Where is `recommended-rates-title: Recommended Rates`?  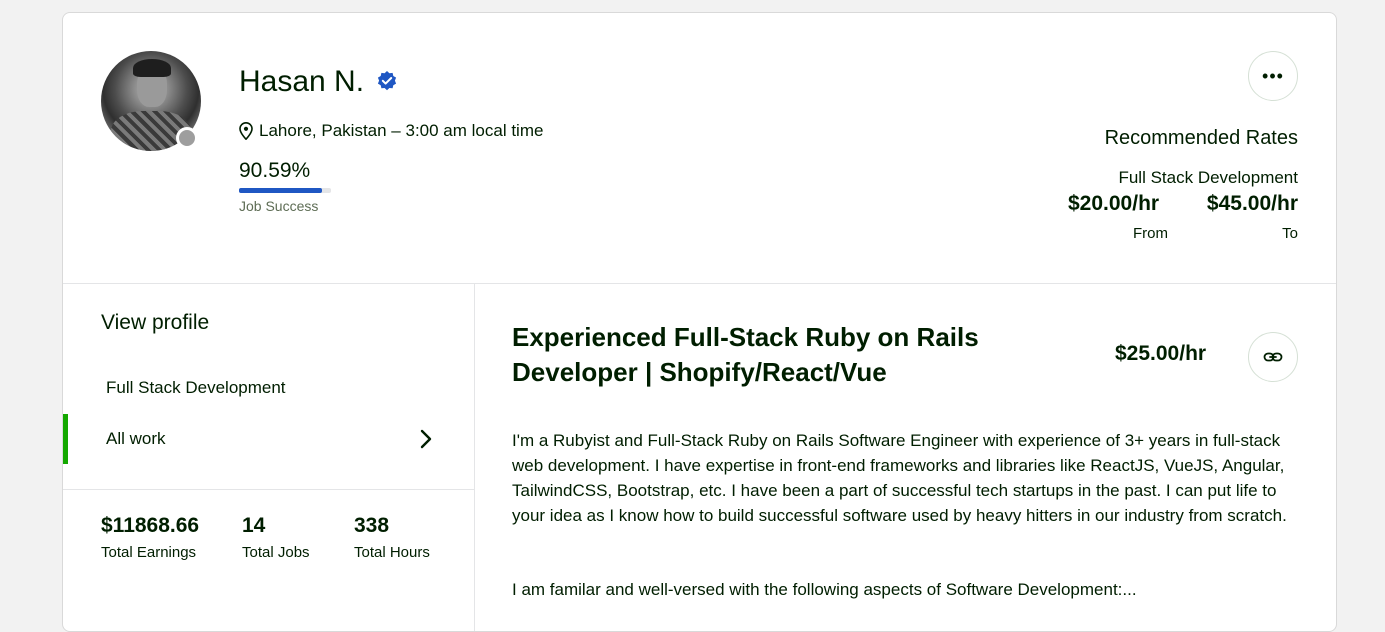
recommended-rates-title: Recommended Rates is located at coordinates (1201, 138).